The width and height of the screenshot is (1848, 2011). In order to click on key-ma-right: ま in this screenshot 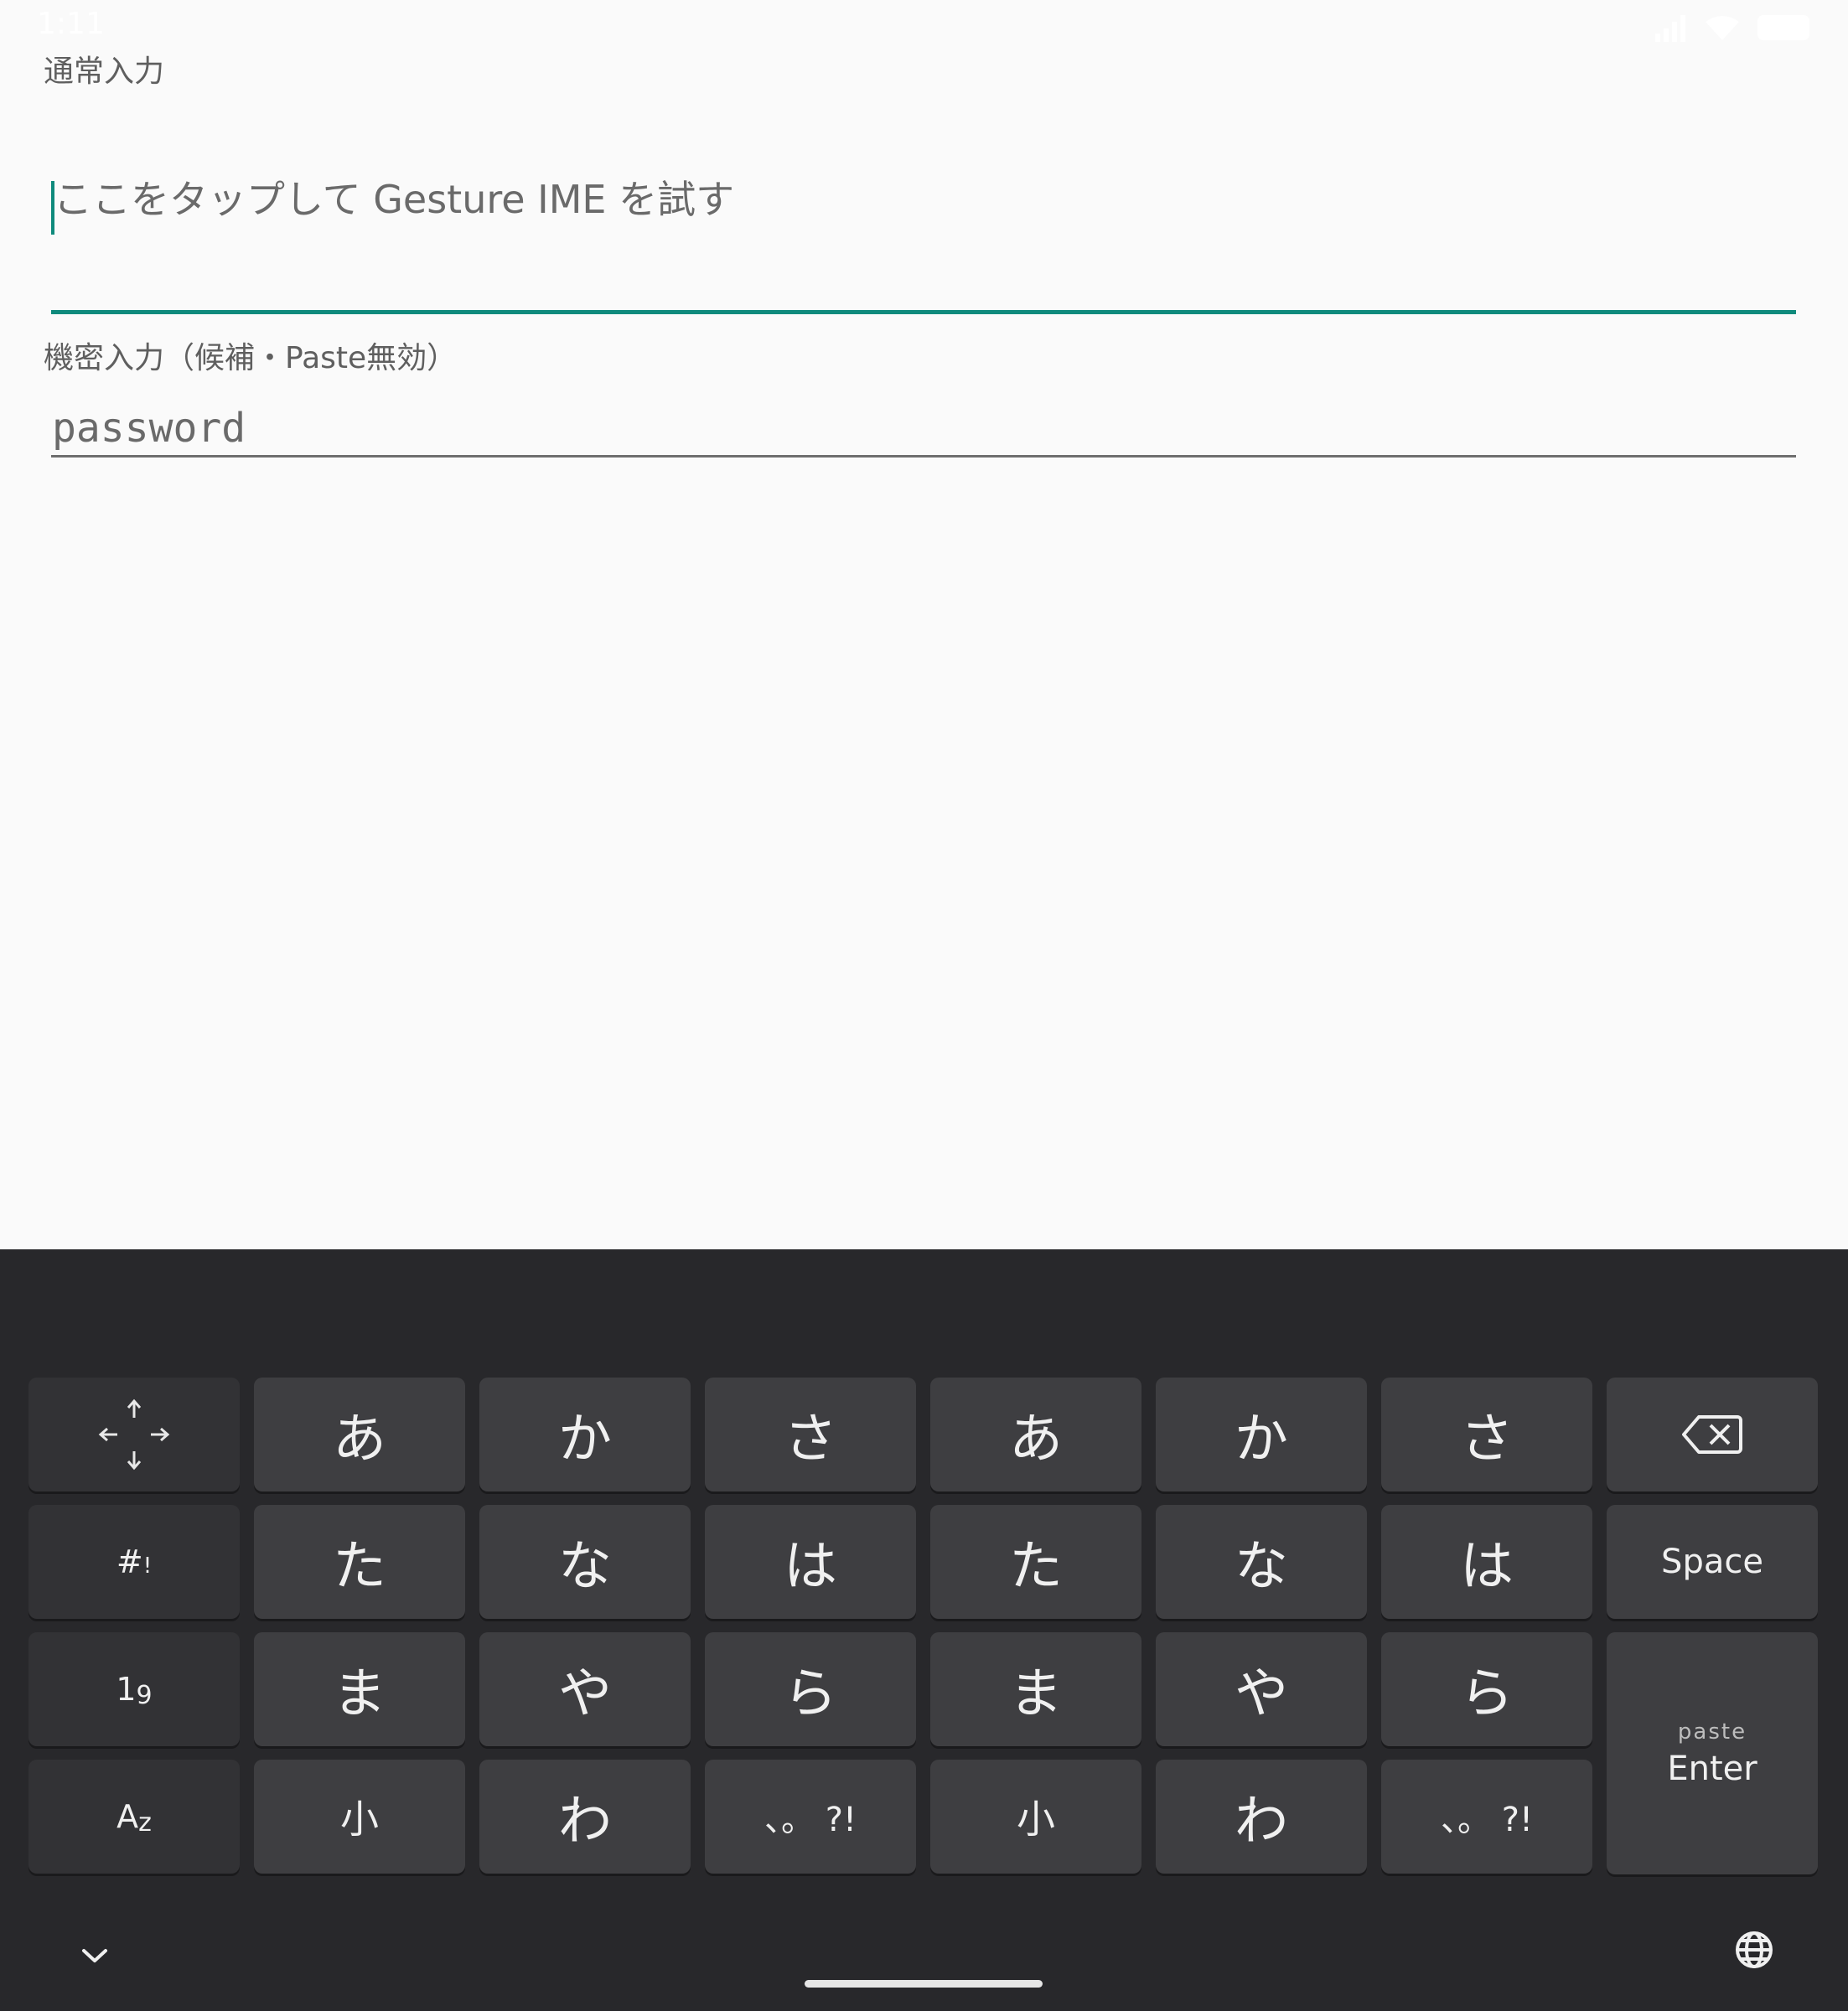, I will do `click(1035, 1689)`.